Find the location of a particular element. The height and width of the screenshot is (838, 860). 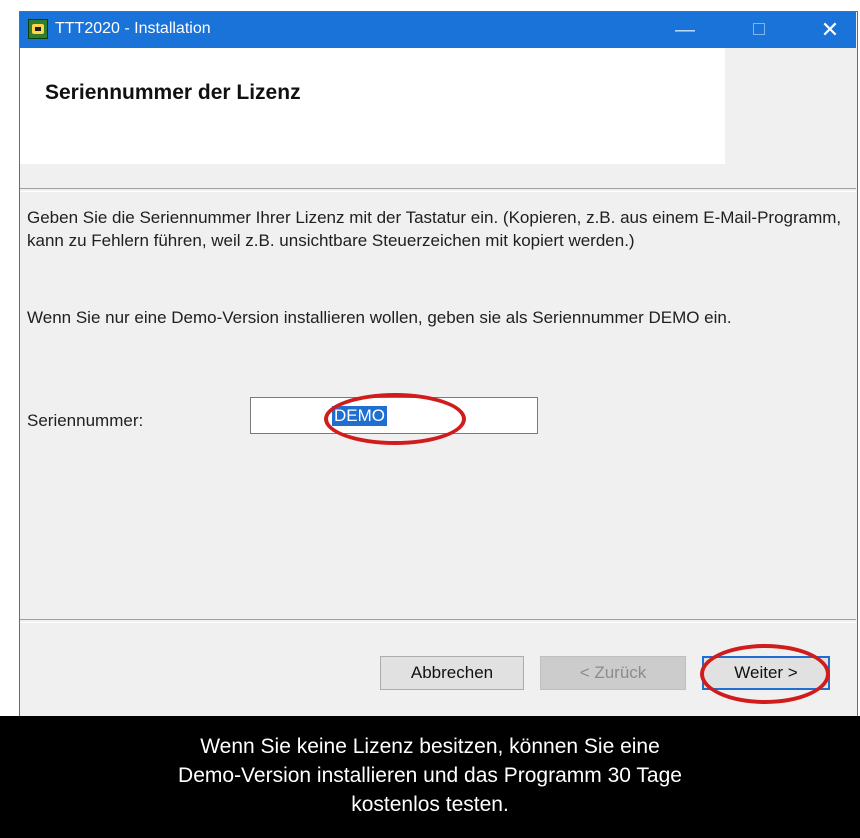

serial-label: Seriennummer: is located at coordinates (85, 420).